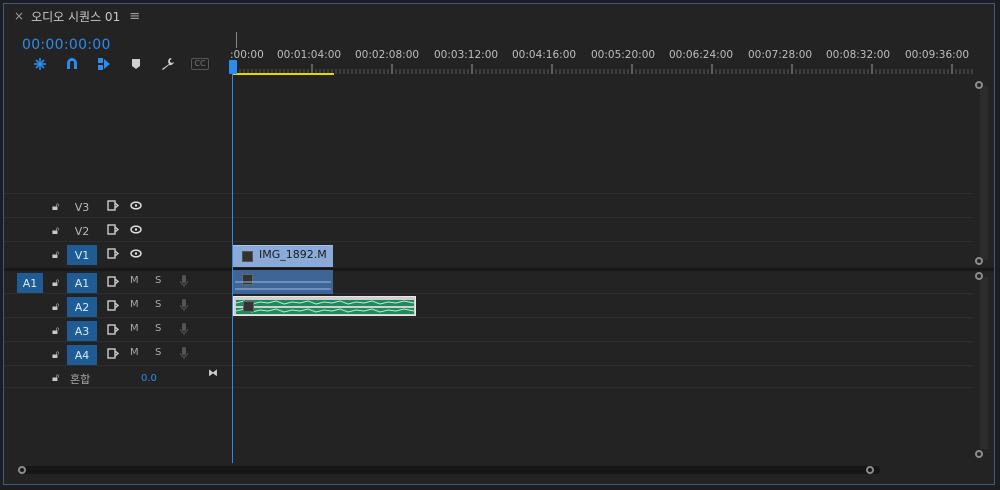 The image size is (1000, 490). I want to click on close-tab-icon: ×, so click(19, 16).